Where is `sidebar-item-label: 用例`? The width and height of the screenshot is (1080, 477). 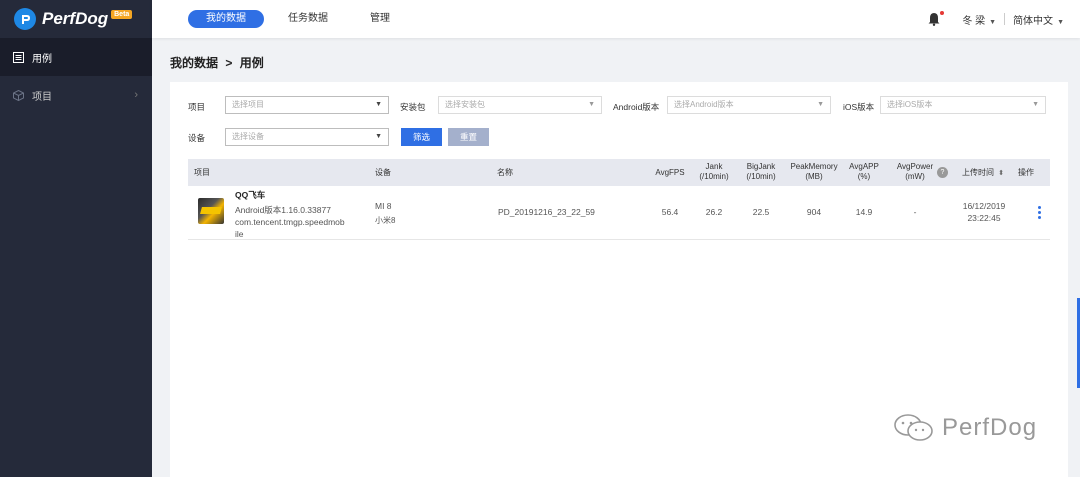 sidebar-item-label: 用例 is located at coordinates (42, 59).